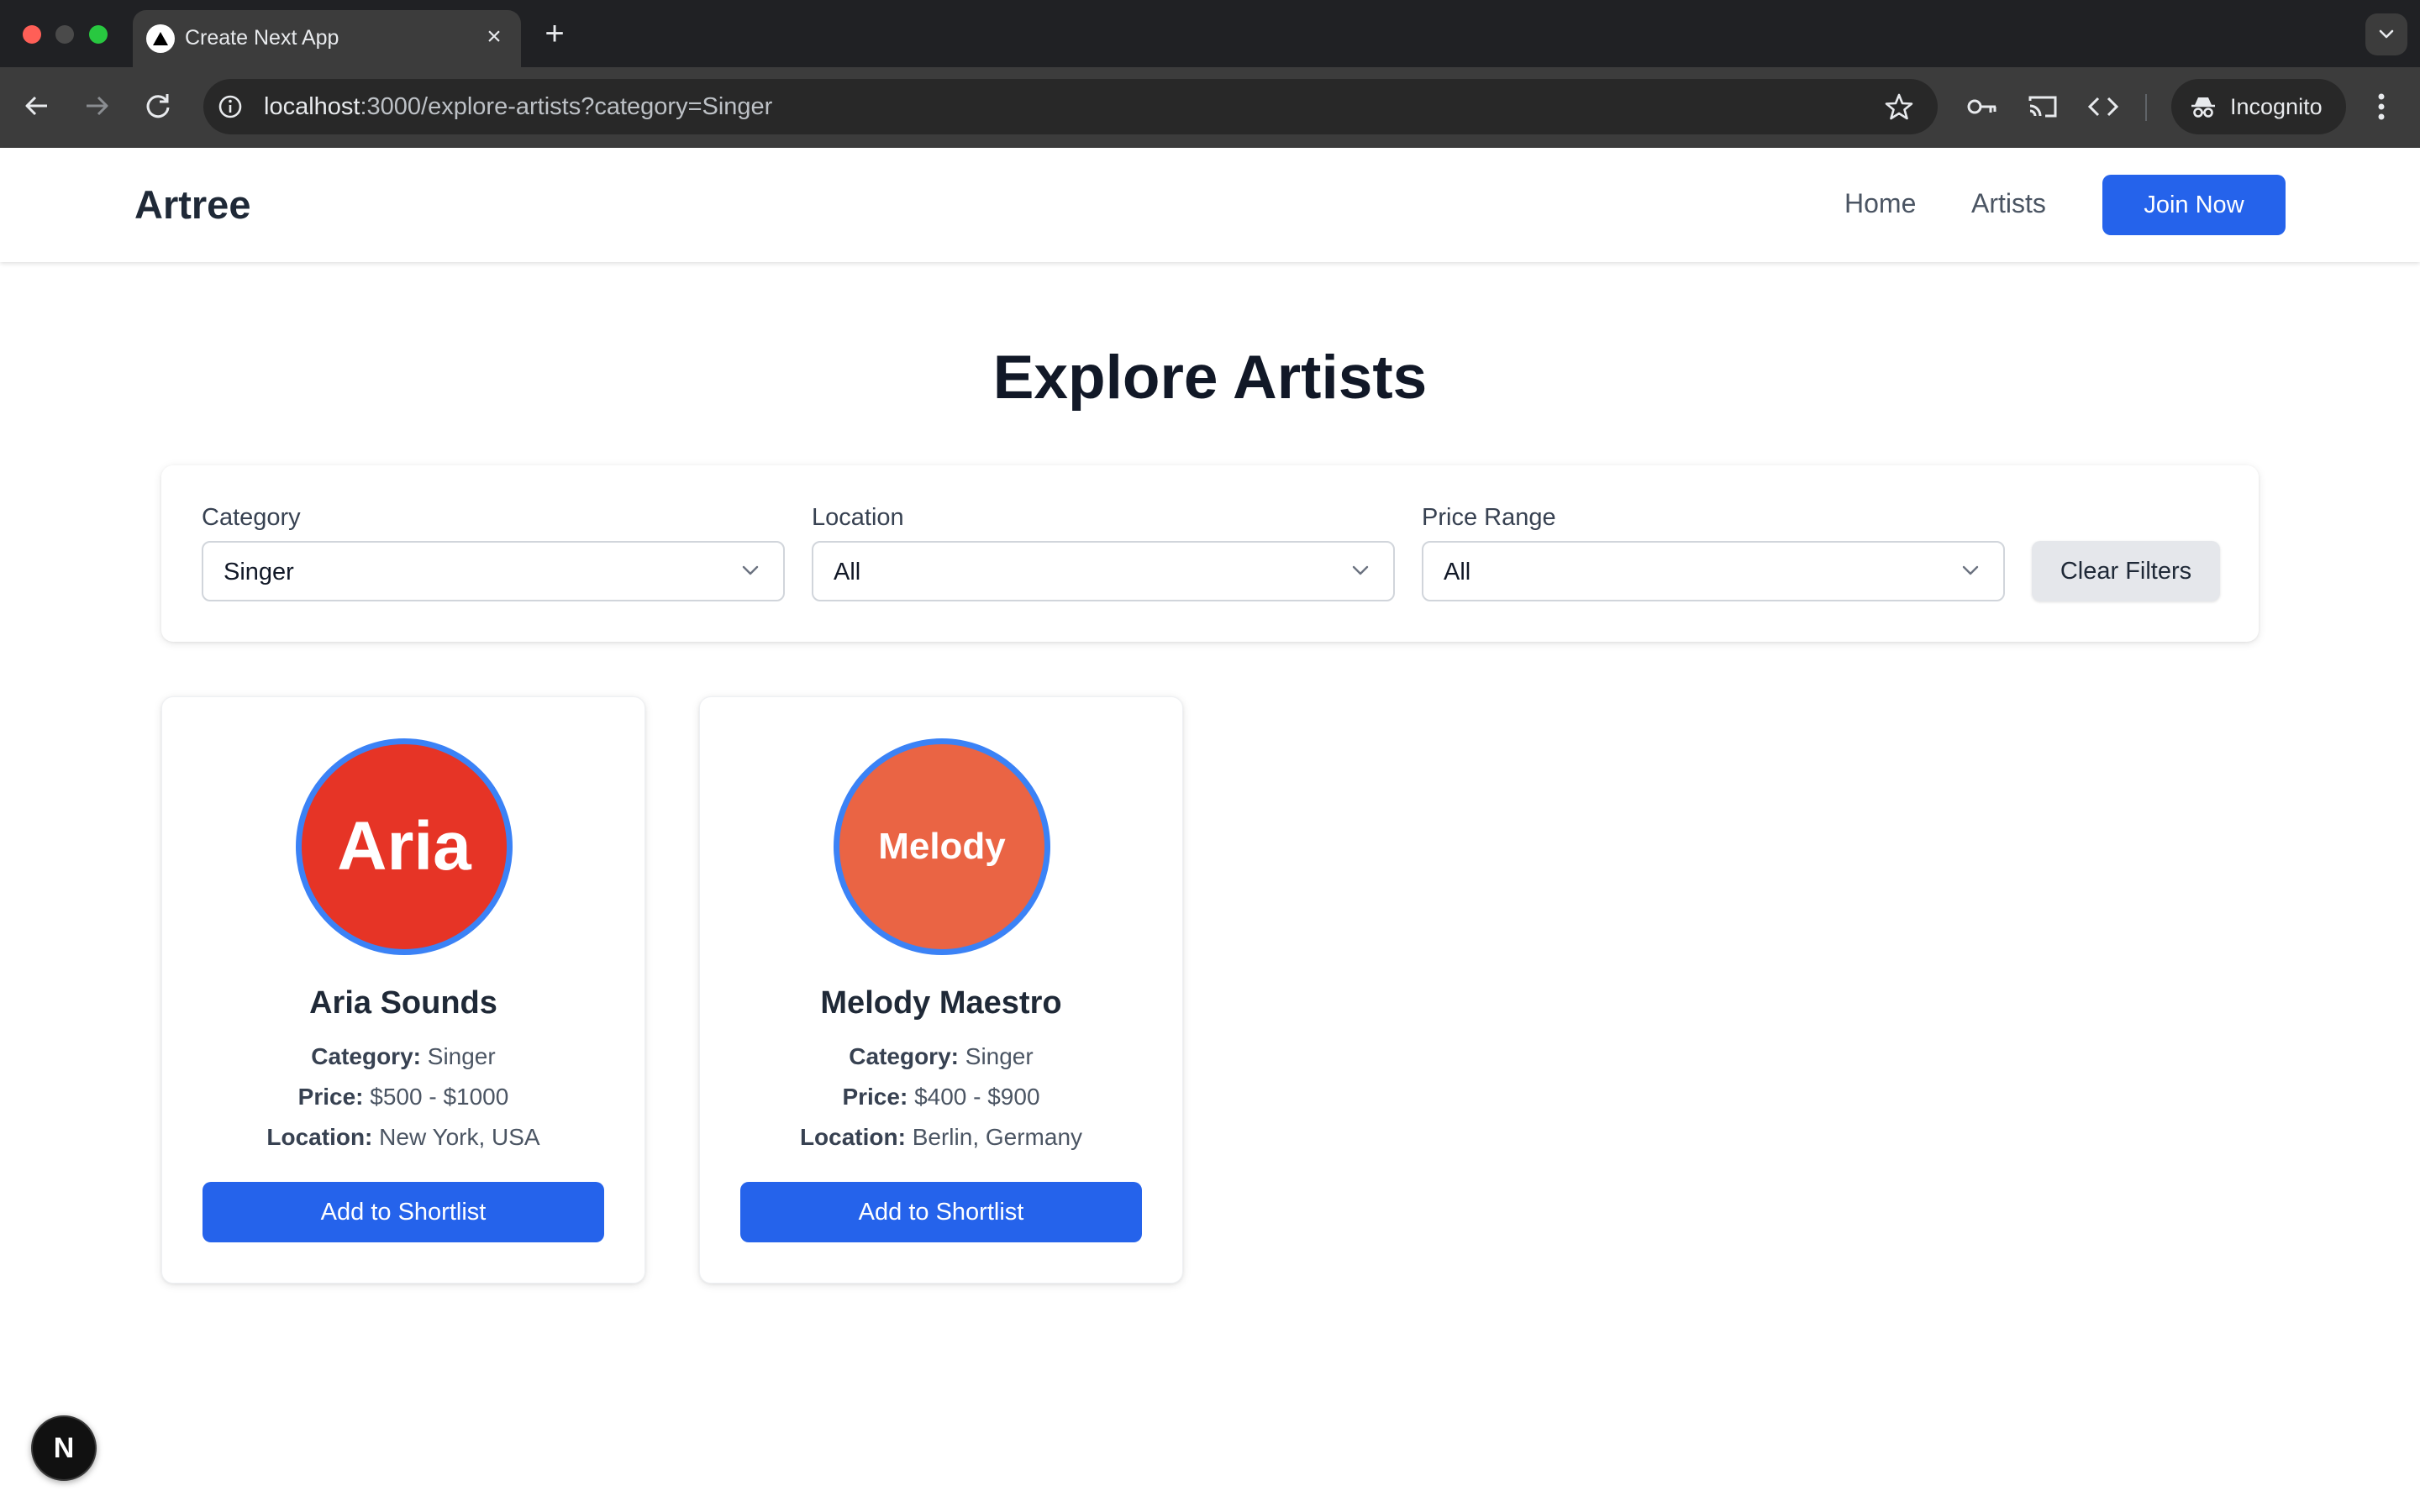 This screenshot has height=1512, width=2420. Describe the element at coordinates (2194, 205) in the screenshot. I see `join-now-button: Join Now` at that location.